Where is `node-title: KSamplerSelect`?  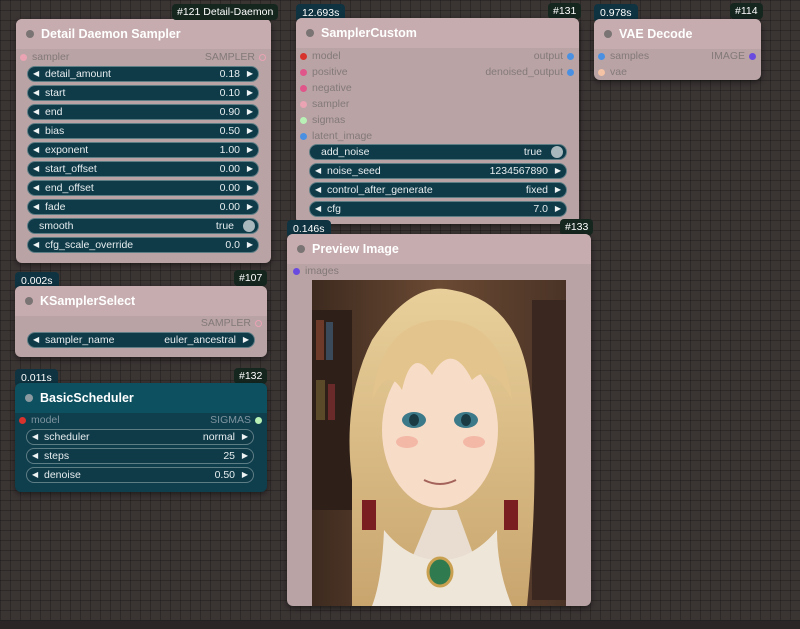 node-title: KSamplerSelect is located at coordinates (88, 301).